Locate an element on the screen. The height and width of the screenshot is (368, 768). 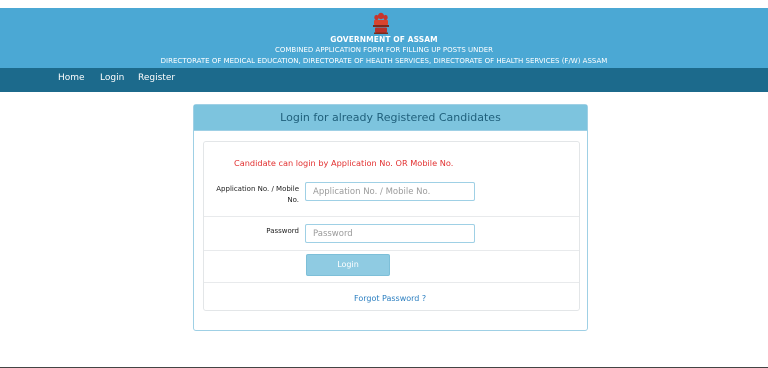
nav-login-link: Login is located at coordinates (112, 78).